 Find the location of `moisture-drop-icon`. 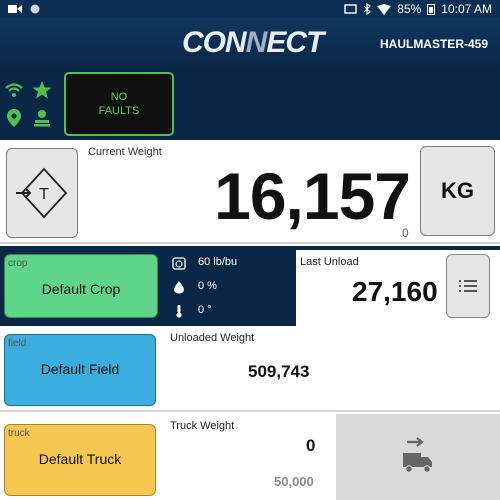

moisture-drop-icon is located at coordinates (179, 287).